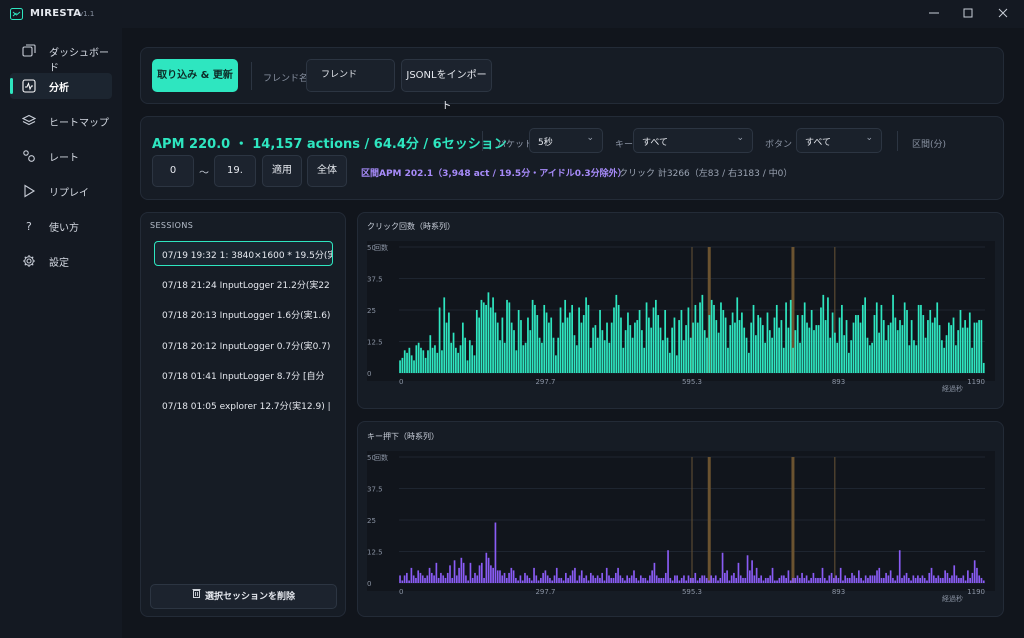 This screenshot has width=1024, height=638. What do you see at coordinates (968, 14) in the screenshot?
I see `maximize-button` at bounding box center [968, 14].